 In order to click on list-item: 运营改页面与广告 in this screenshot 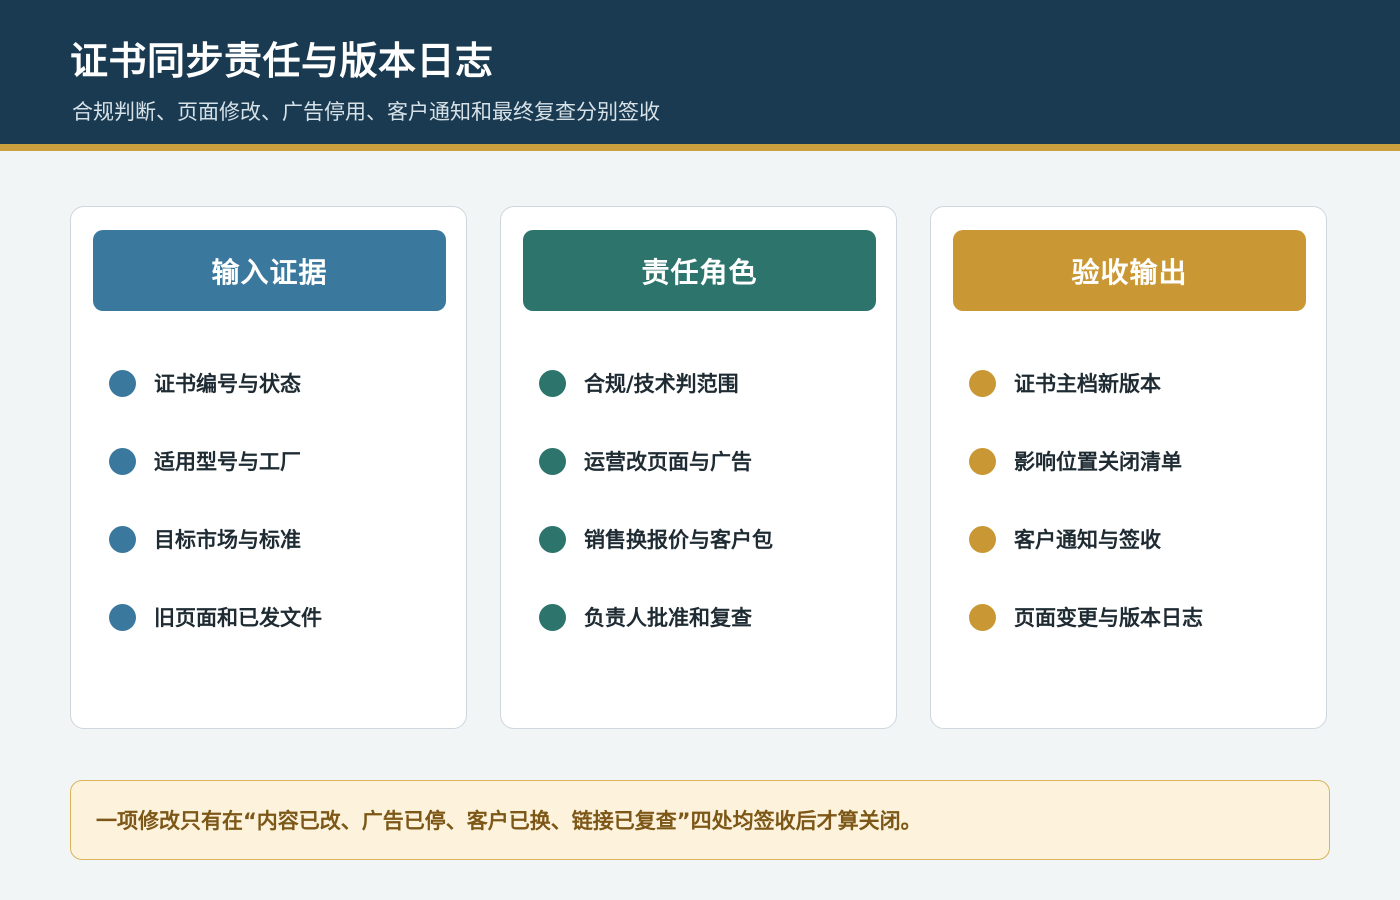, I will do `click(645, 461)`.